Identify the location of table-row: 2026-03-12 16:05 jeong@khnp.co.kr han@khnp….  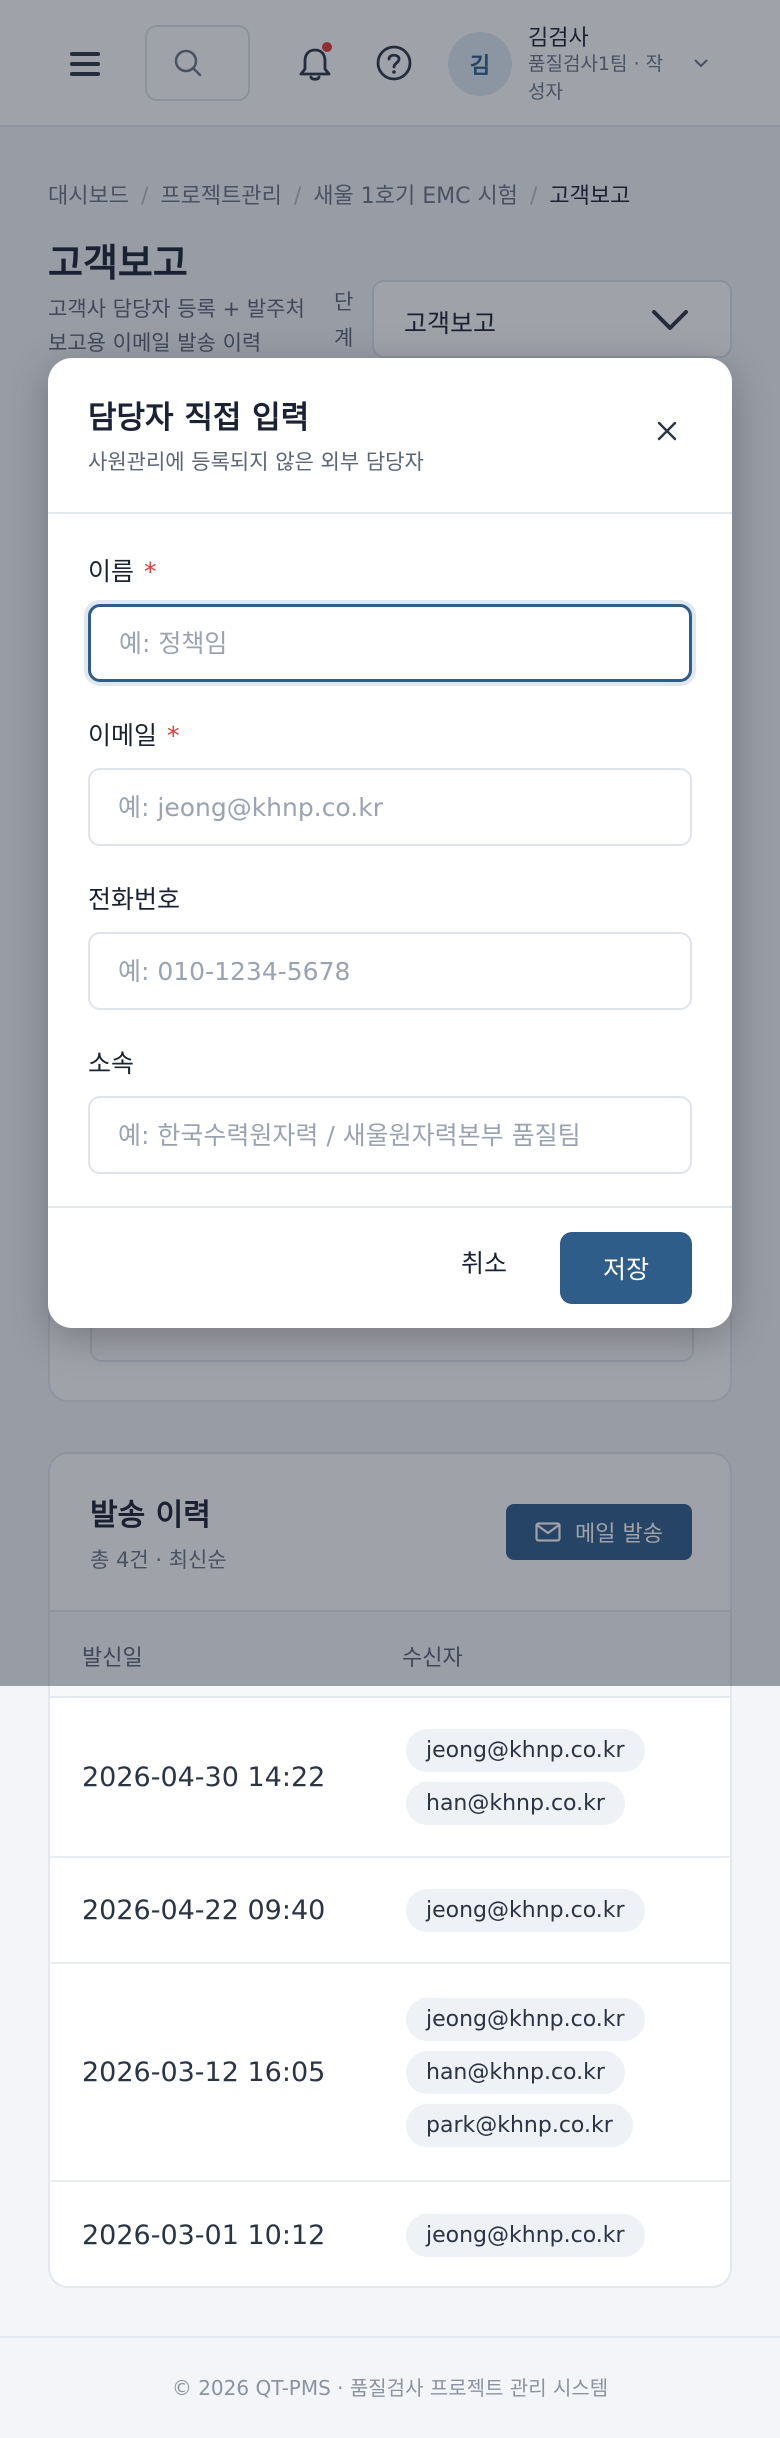
(390, 2073).